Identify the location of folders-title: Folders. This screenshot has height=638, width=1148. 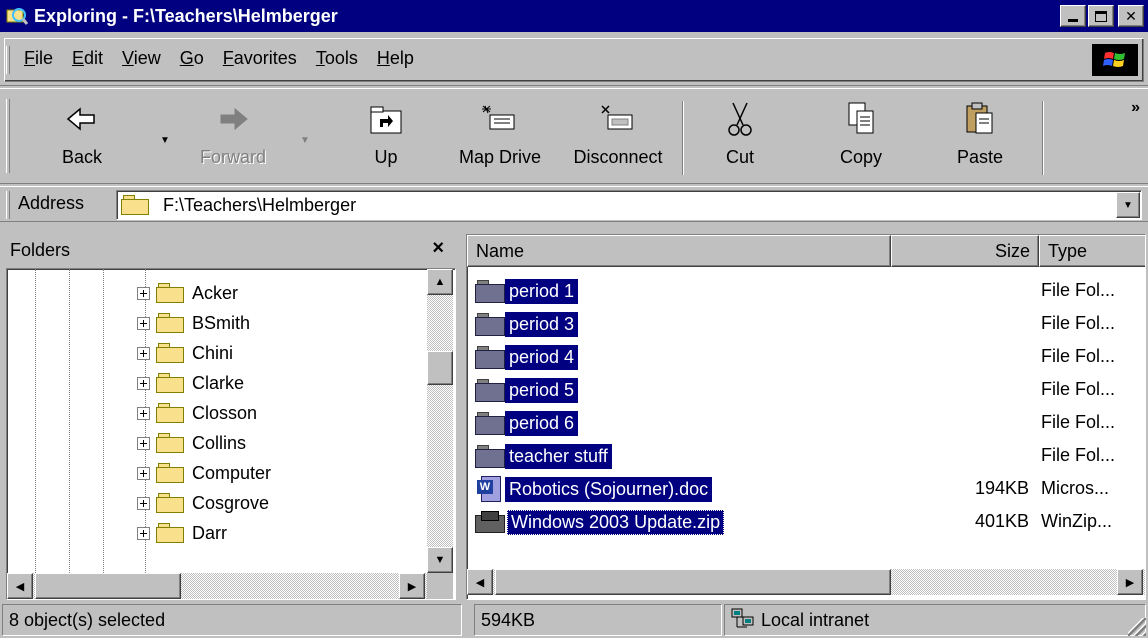
(40, 250).